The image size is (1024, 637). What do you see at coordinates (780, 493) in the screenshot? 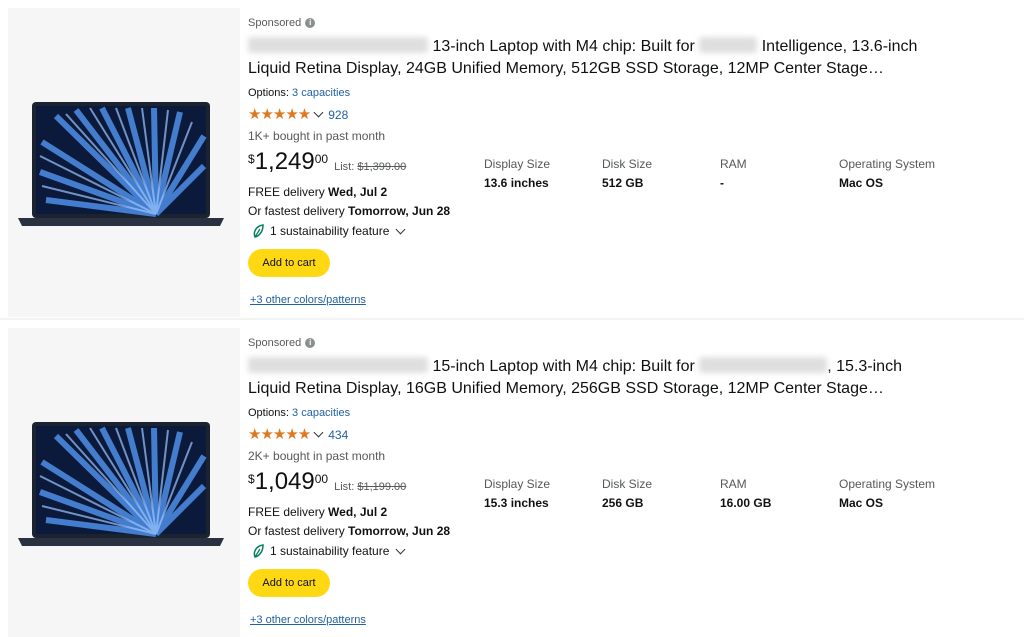
I see `spec-ram: RAM 16.00 GB` at bounding box center [780, 493].